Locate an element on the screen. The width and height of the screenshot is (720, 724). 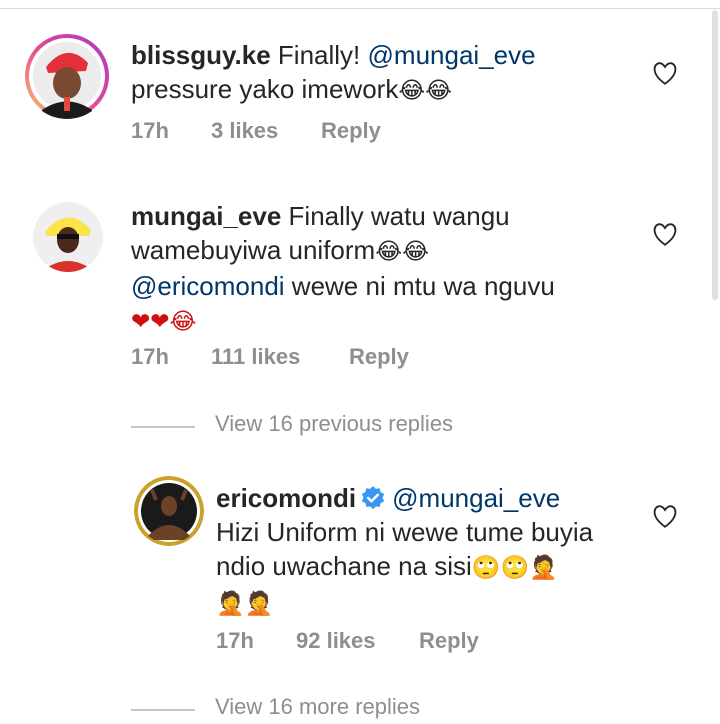
emoji: ❤❤😂 is located at coordinates (164, 322).